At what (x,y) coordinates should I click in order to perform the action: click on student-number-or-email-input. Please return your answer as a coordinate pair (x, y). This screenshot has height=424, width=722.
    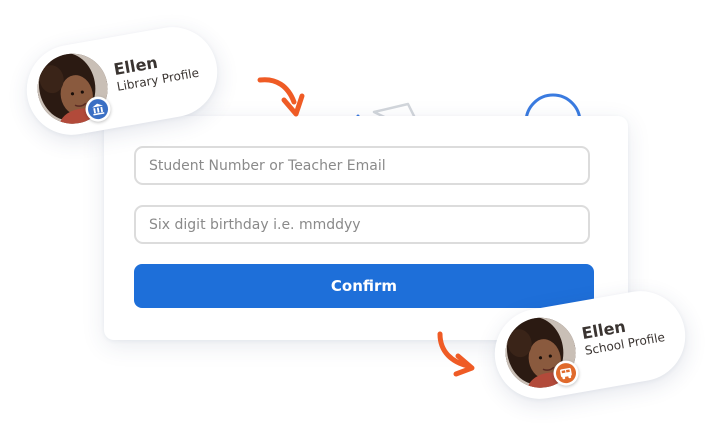
    Looking at the image, I should click on (362, 165).